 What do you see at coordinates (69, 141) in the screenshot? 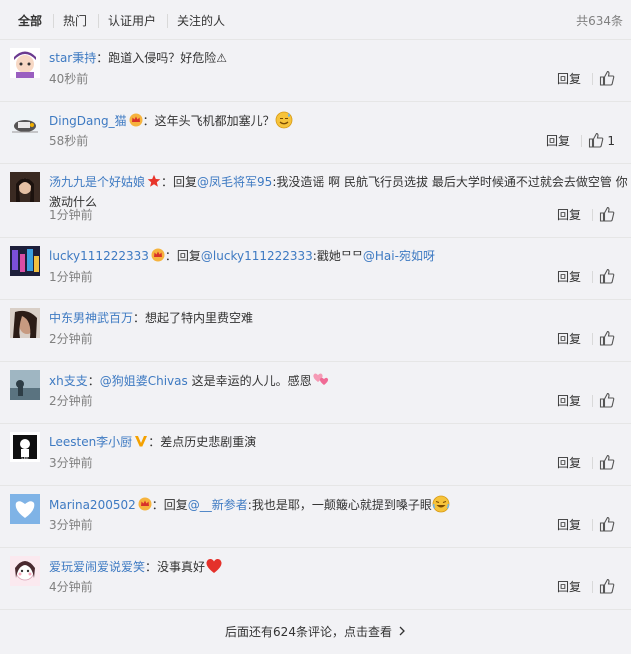
I see `comment-time: 58秒前` at bounding box center [69, 141].